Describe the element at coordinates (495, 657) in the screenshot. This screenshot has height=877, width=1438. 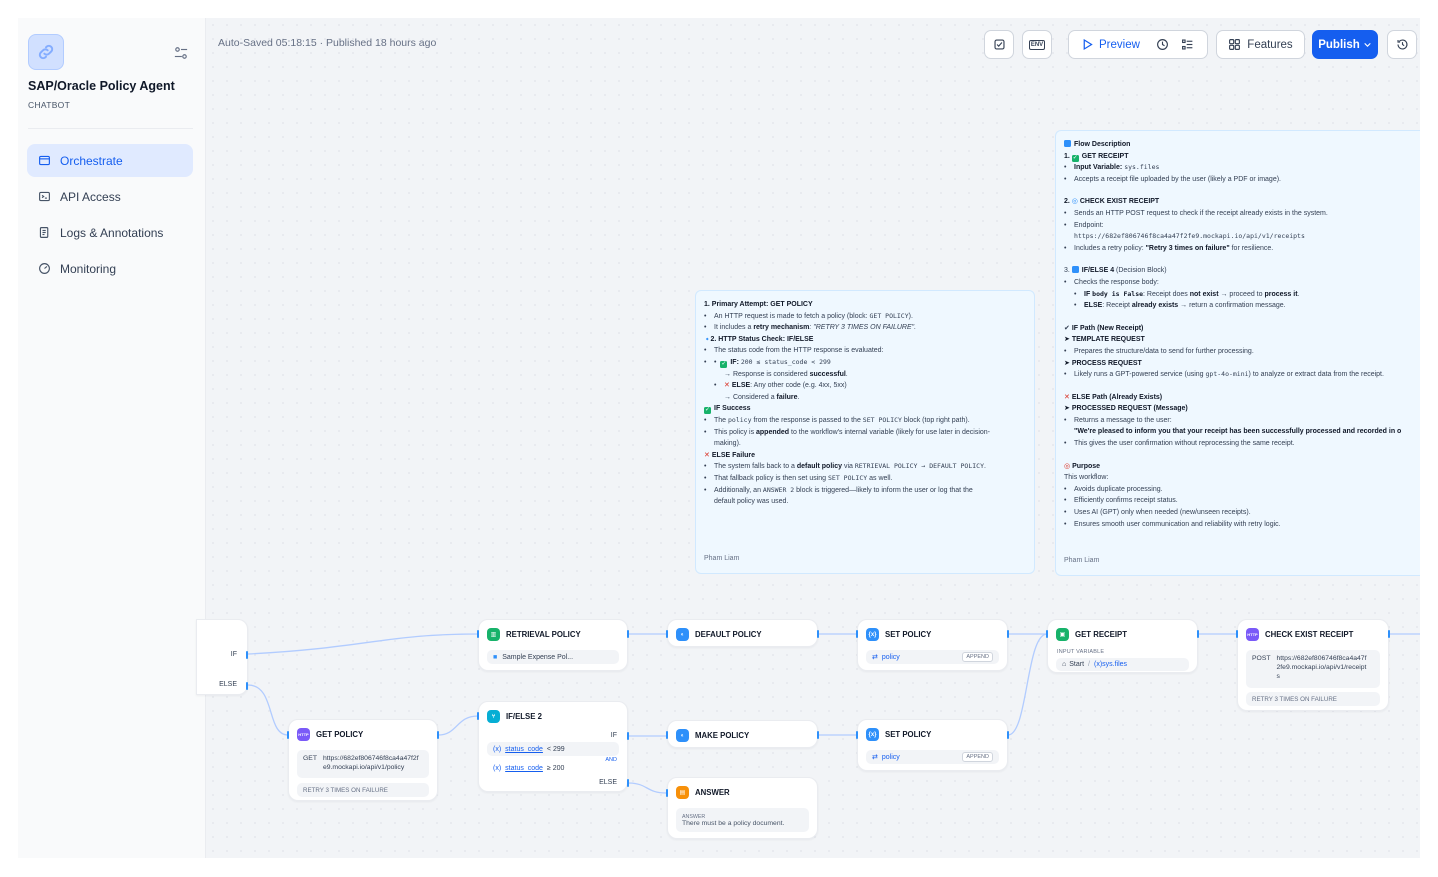
I see `folder-icon: ■` at that location.